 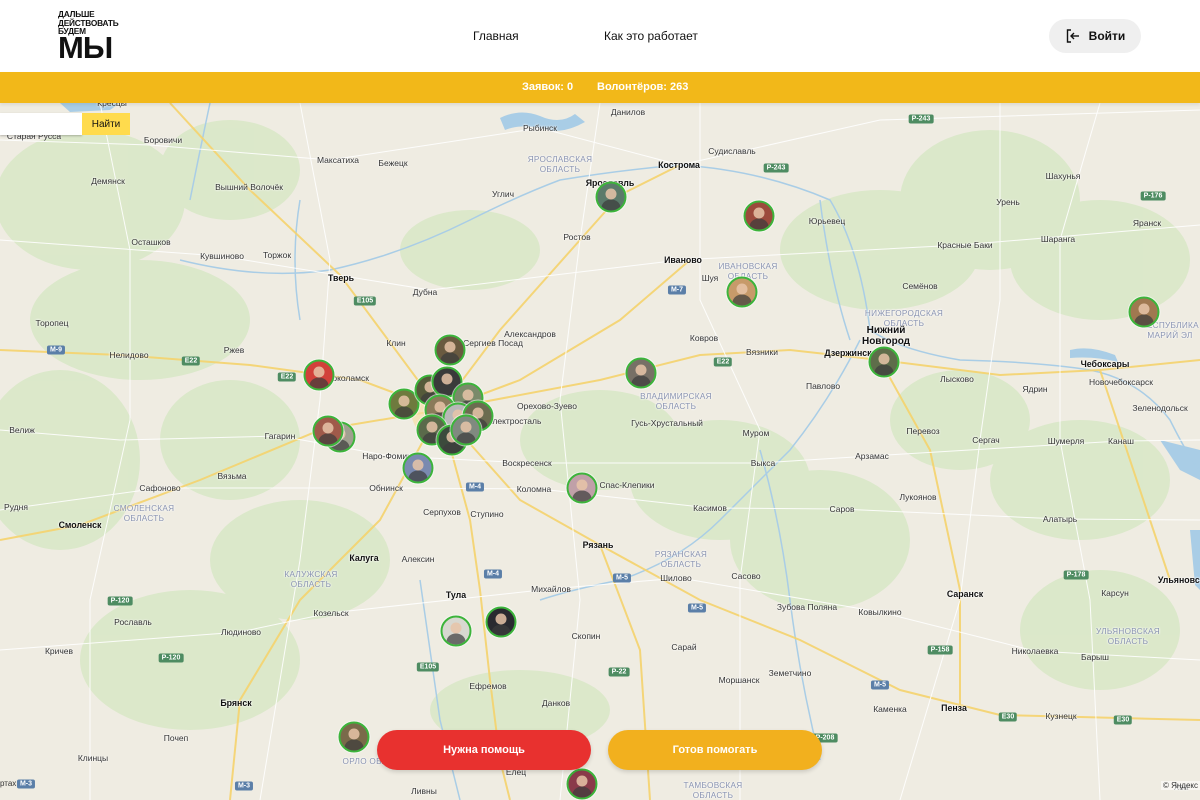 What do you see at coordinates (56, 350) in the screenshot?
I see `route-shield: M-9` at bounding box center [56, 350].